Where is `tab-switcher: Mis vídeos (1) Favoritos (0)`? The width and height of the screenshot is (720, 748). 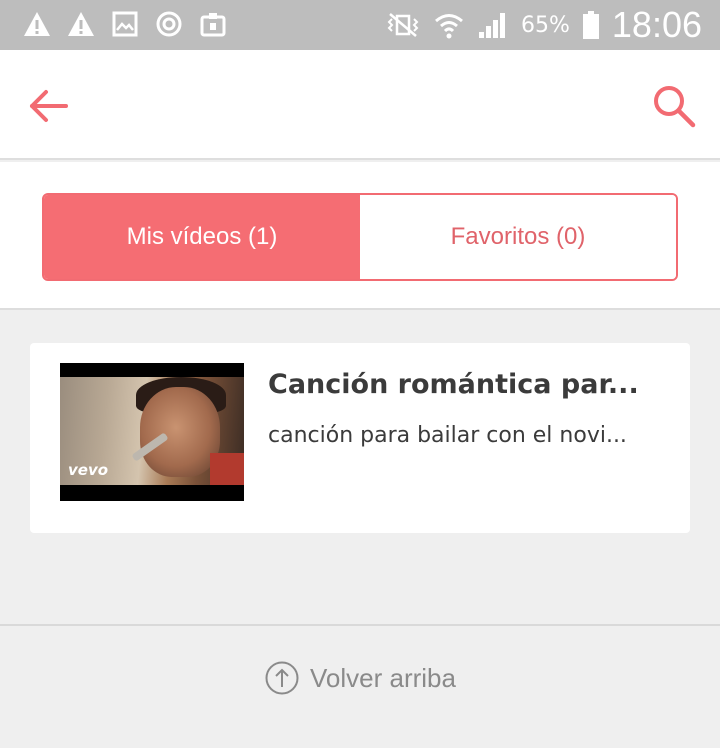 tab-switcher: Mis vídeos (1) Favoritos (0) is located at coordinates (360, 237).